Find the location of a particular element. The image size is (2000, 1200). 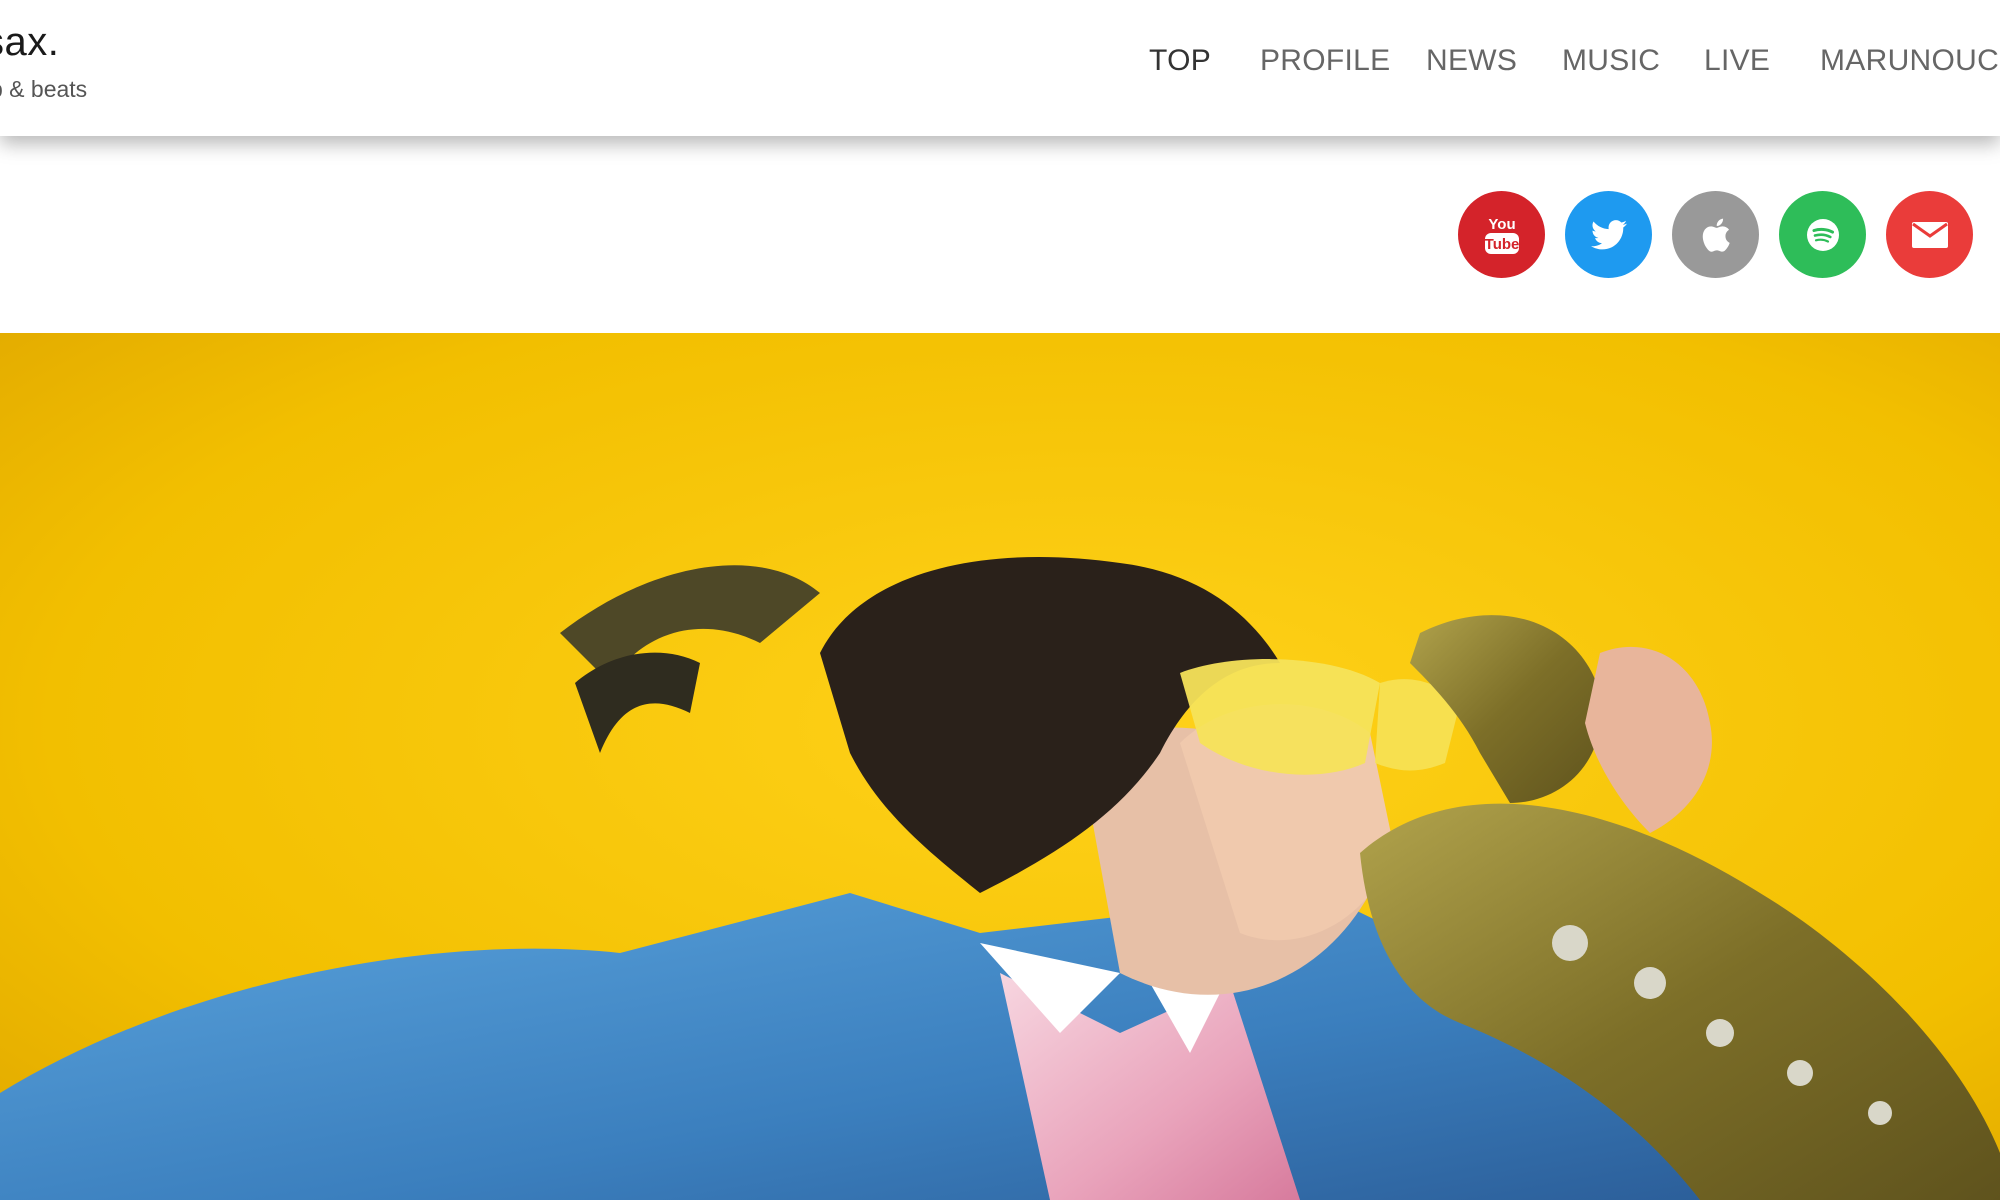

spotify-icon is located at coordinates (1822, 234).